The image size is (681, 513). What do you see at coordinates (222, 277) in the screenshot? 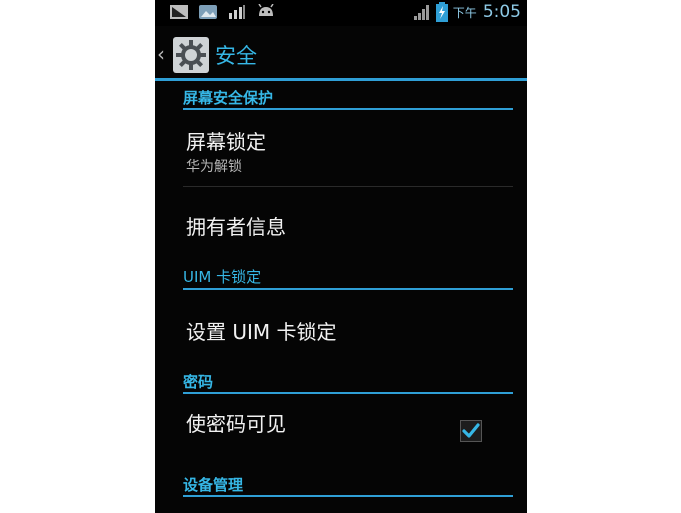
I see `section-header-label: UIM 卡锁定` at bounding box center [222, 277].